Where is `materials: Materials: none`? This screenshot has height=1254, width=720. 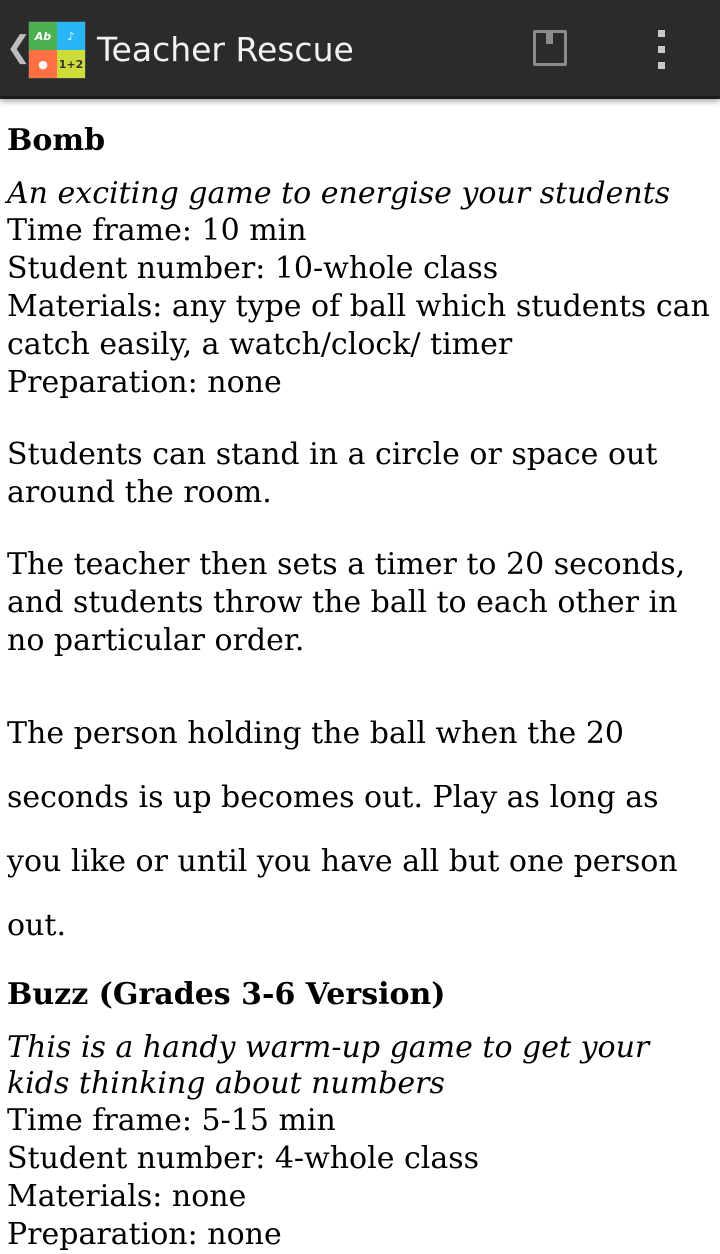
materials: Materials: none is located at coordinates (127, 1196).